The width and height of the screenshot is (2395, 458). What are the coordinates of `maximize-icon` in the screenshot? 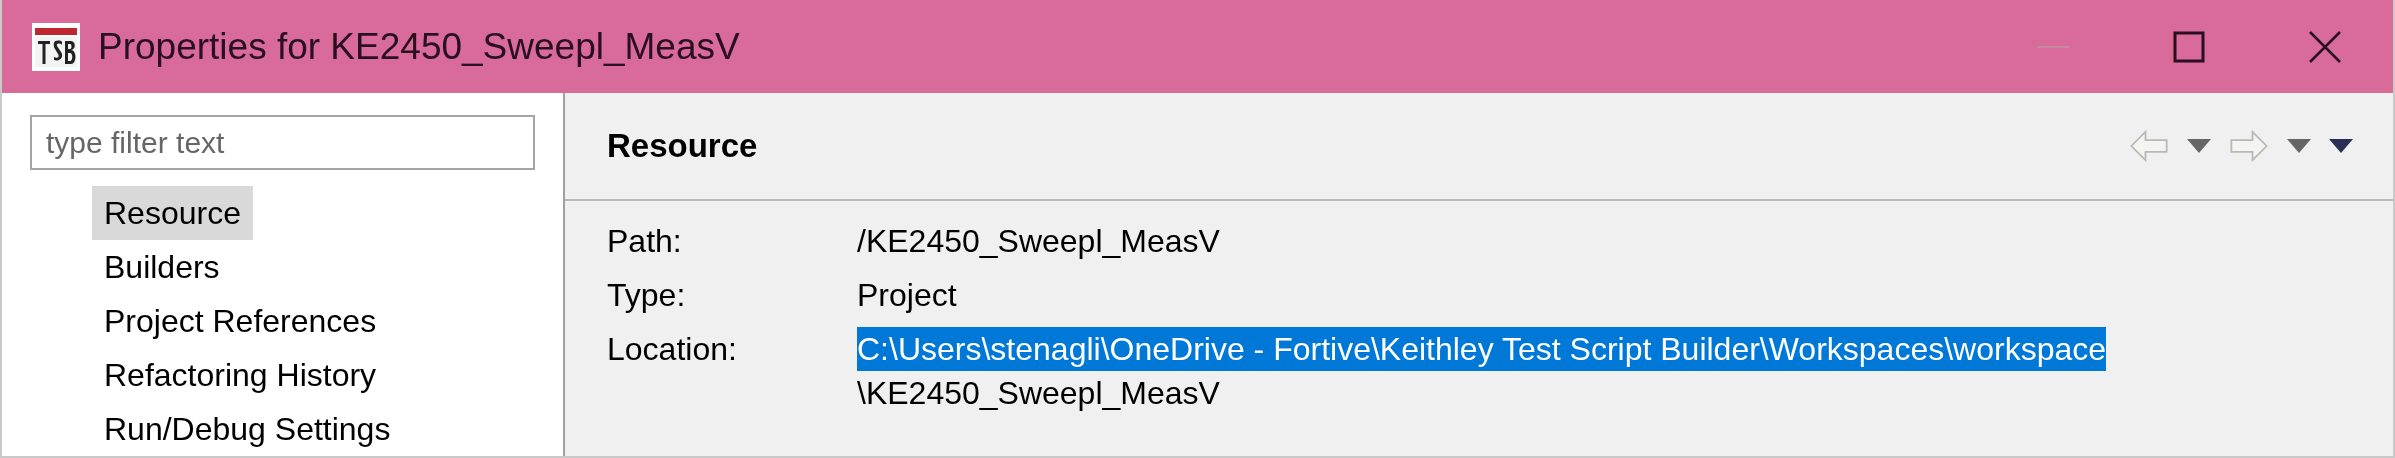 It's located at (2189, 46).